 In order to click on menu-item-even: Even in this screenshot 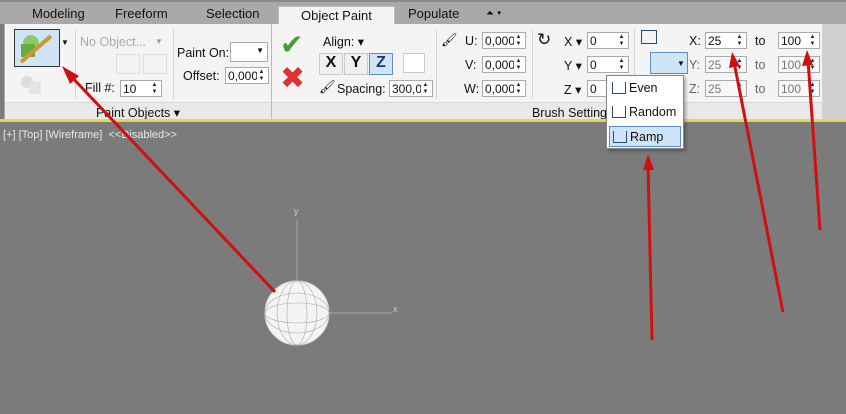, I will do `click(645, 88)`.